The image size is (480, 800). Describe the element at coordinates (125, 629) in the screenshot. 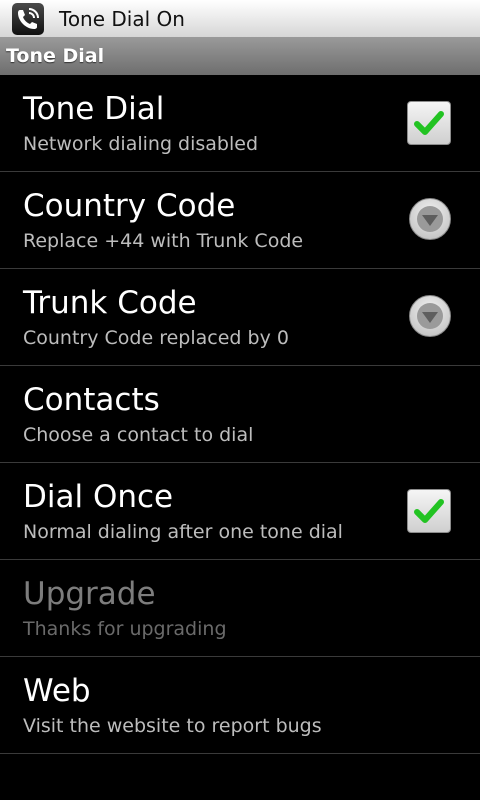

I see `pref-summary: Thanks for upgrading` at that location.